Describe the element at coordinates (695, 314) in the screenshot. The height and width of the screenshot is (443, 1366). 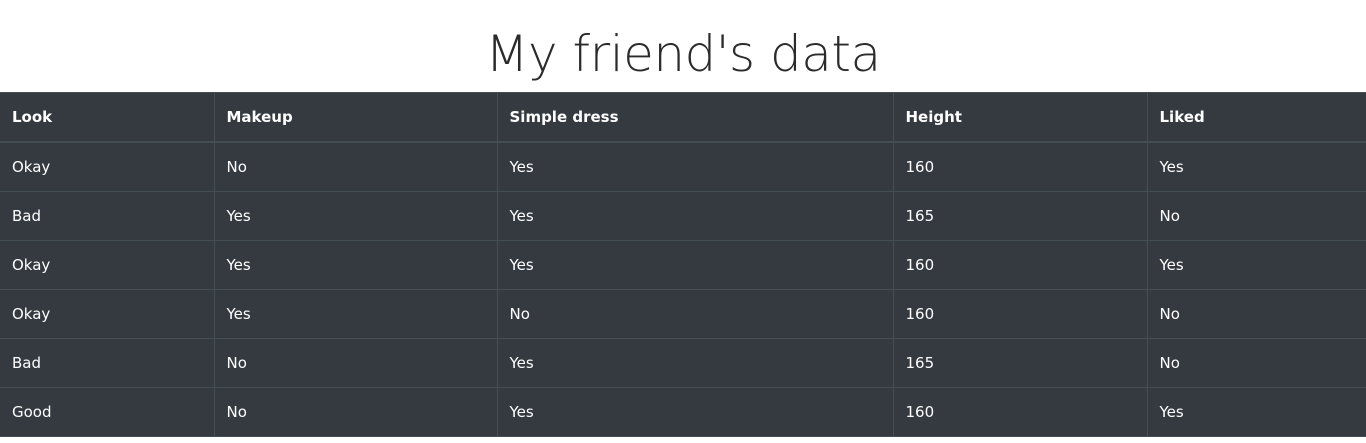
I see `table-cell-simple-dress: No` at that location.